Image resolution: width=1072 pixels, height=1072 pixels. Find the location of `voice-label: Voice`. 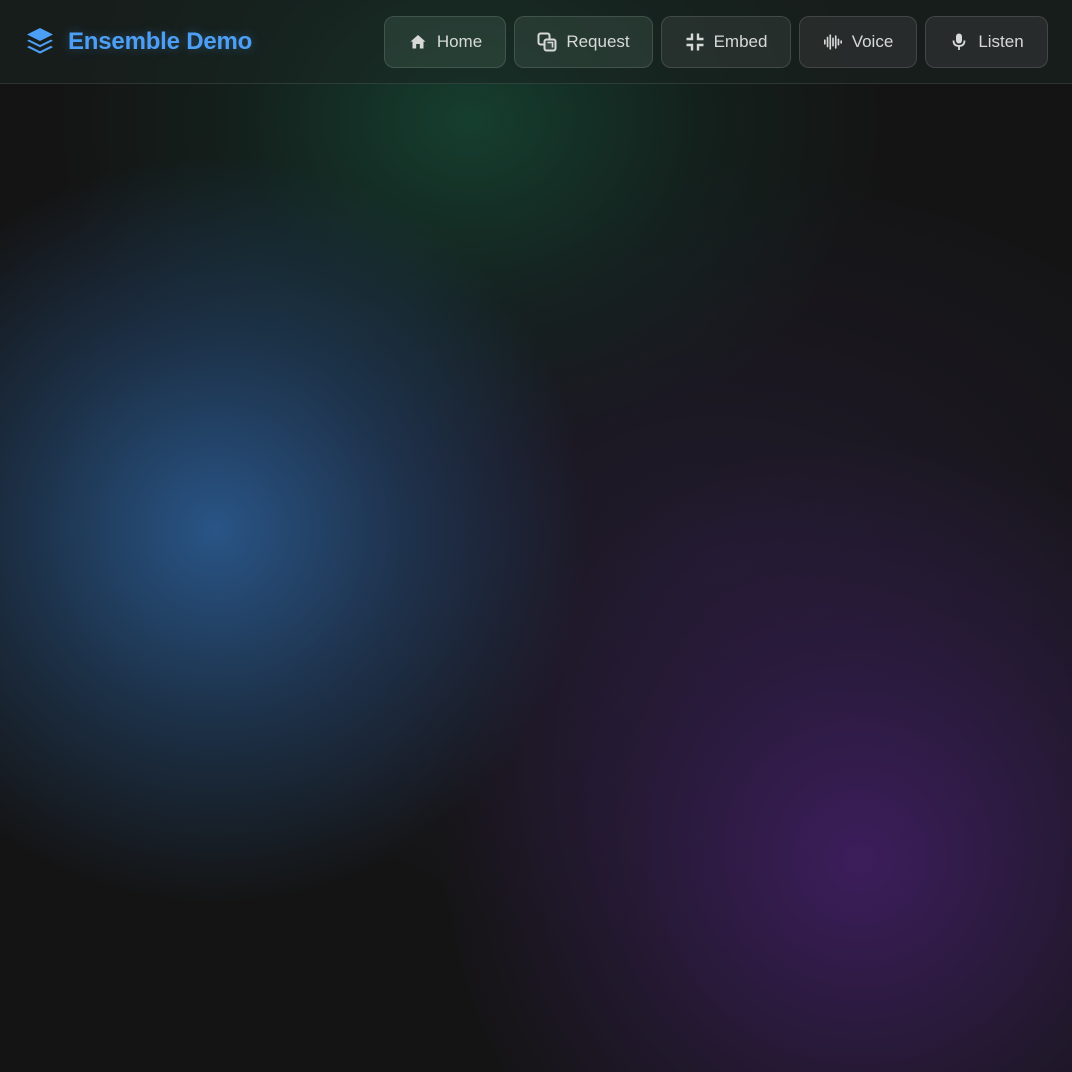

voice-label: Voice is located at coordinates (872, 41).